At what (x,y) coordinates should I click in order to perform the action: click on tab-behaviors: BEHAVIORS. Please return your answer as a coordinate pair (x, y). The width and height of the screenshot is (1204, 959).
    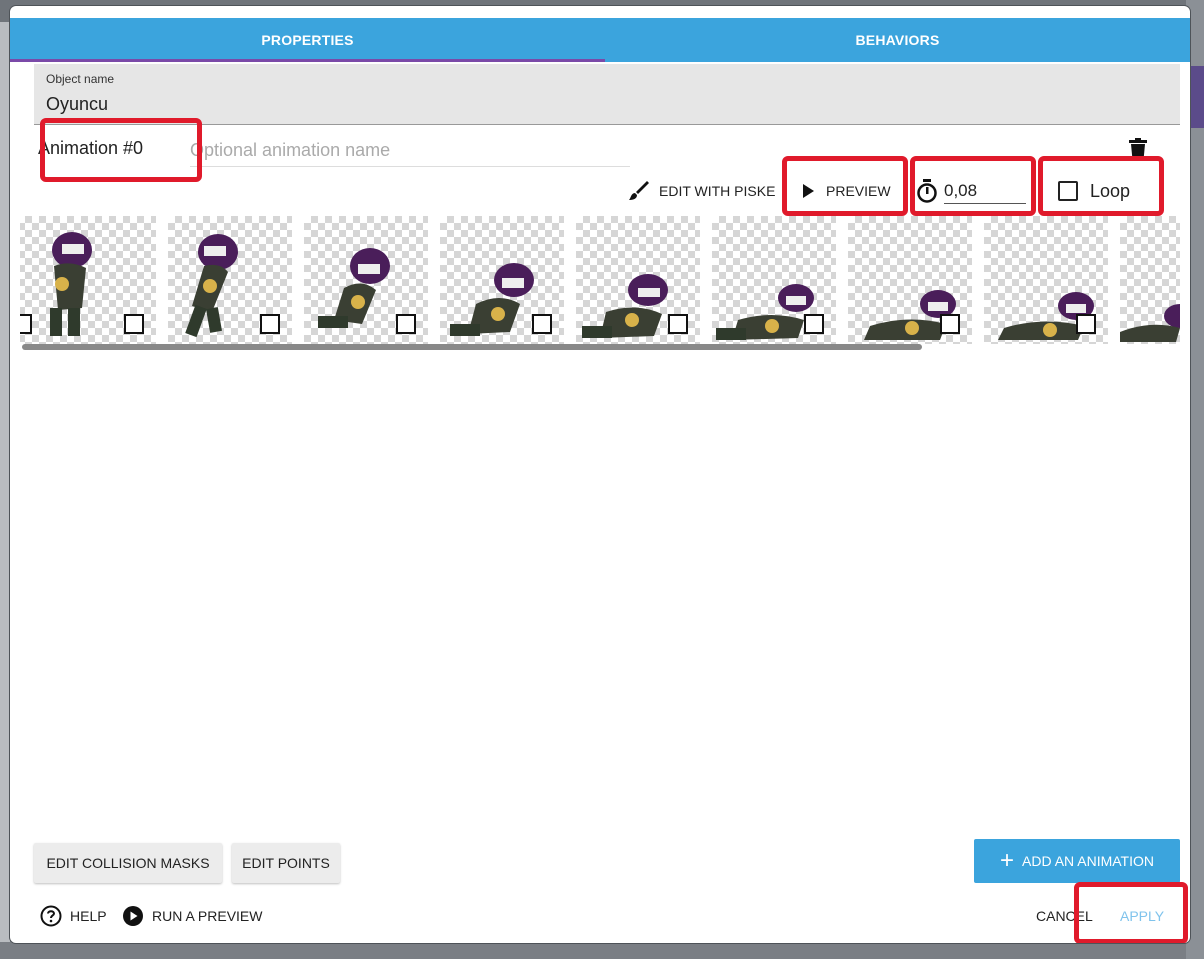
    Looking at the image, I should click on (897, 40).